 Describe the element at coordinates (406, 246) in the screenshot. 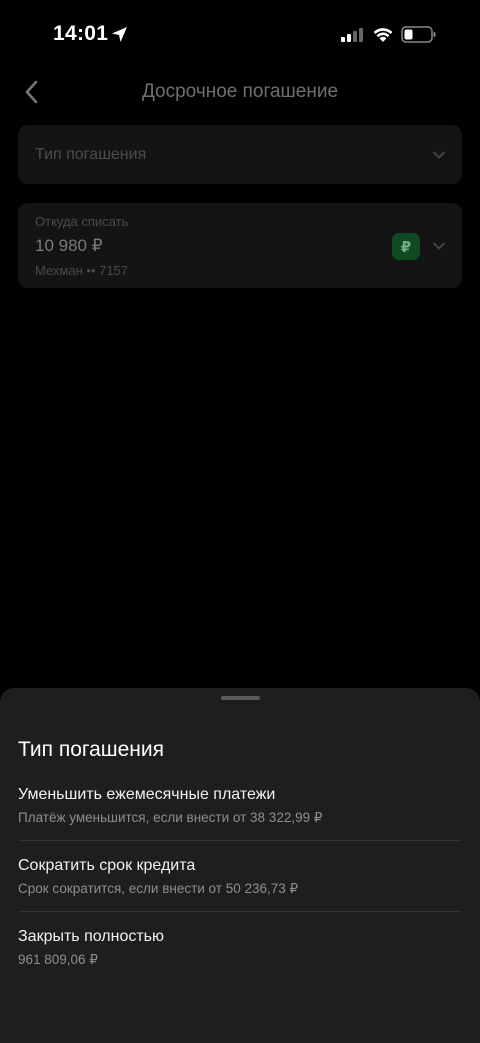

I see `ruble-account-icon: ₽` at that location.